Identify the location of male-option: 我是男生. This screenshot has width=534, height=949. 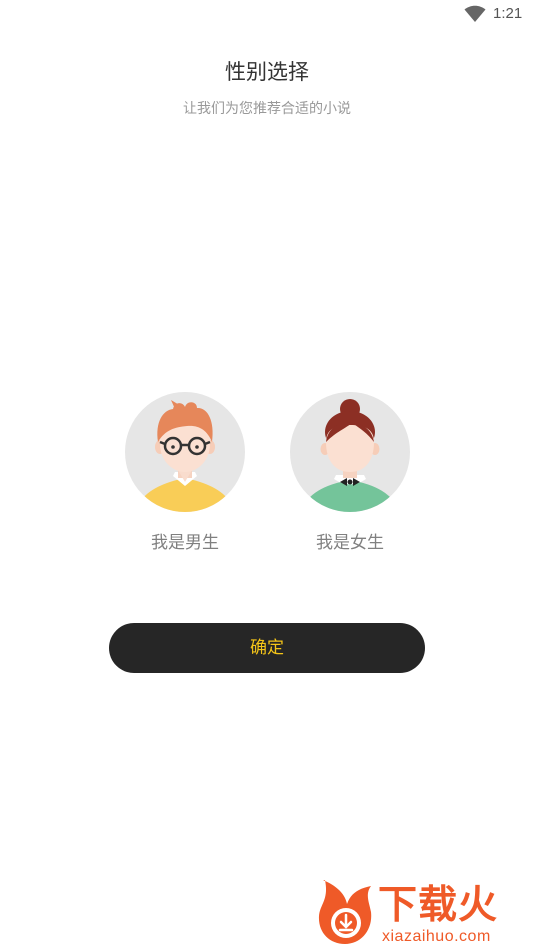
(185, 477).